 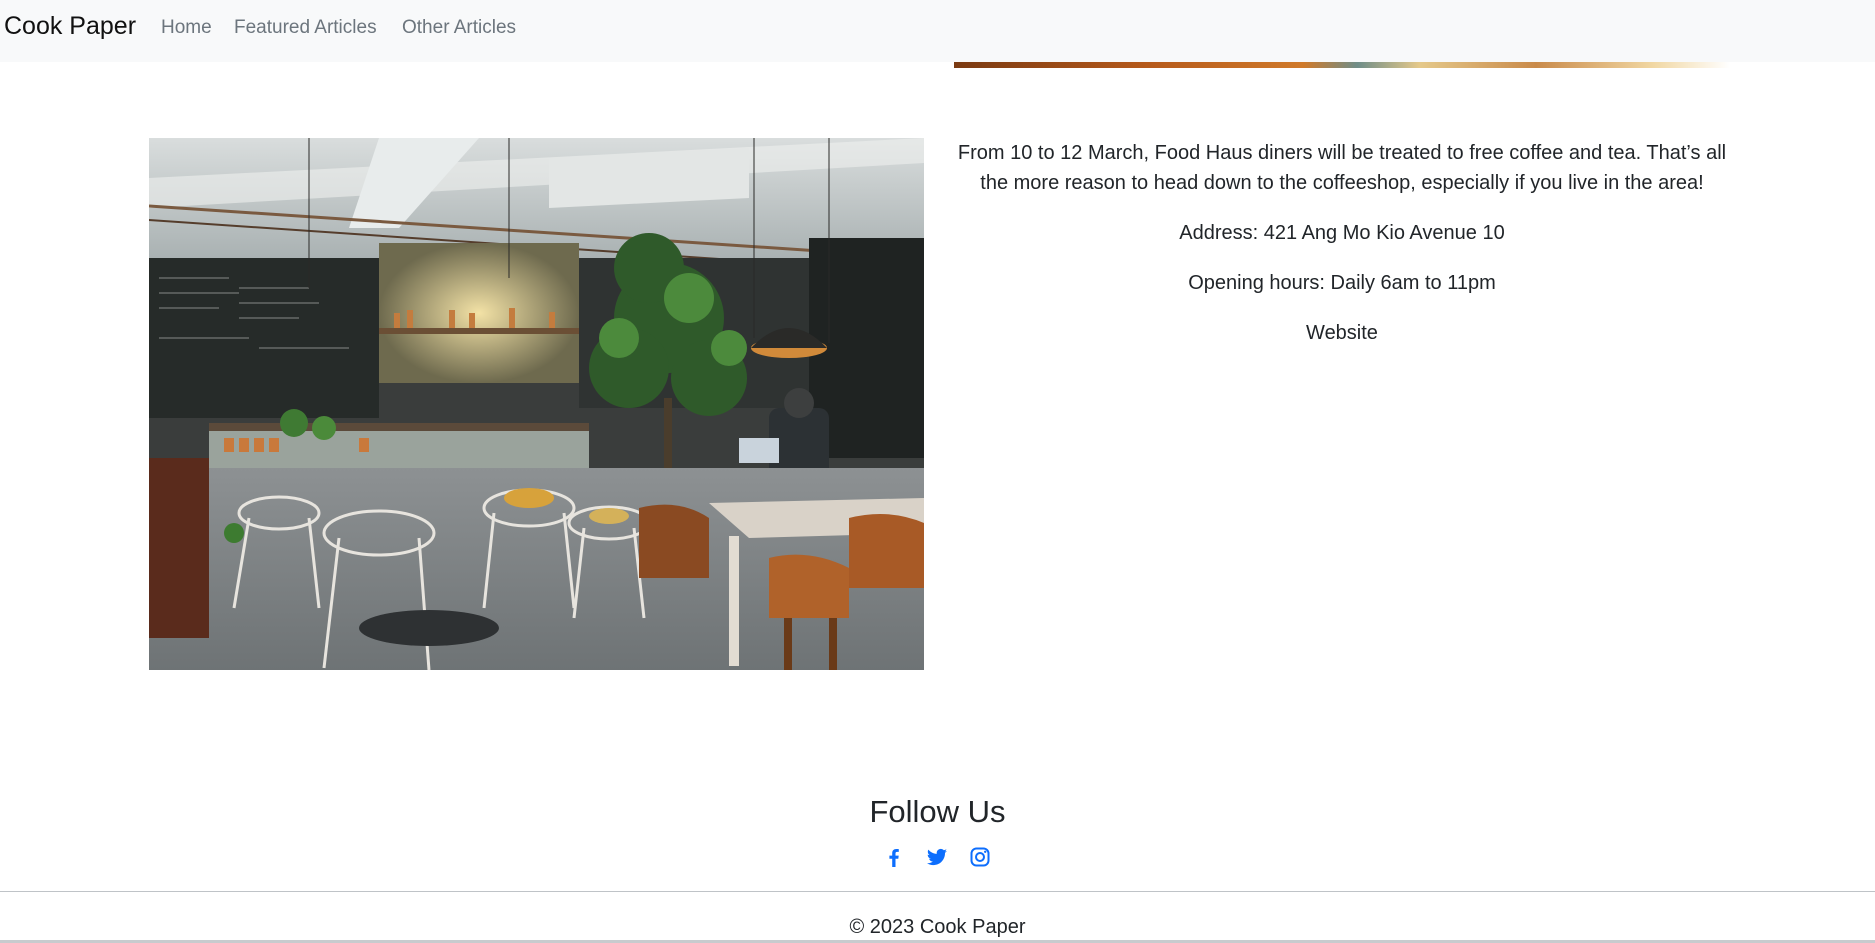 What do you see at coordinates (937, 811) in the screenshot?
I see `follow-us-heading: Follow Us` at bounding box center [937, 811].